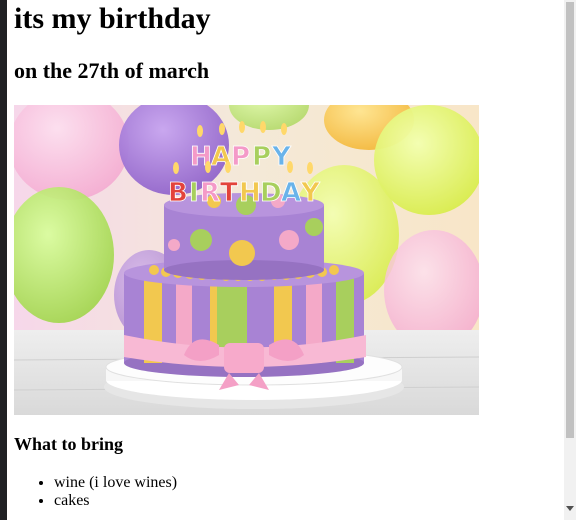  What do you see at coordinates (250, 193) in the screenshot?
I see `svg-text: H` at bounding box center [250, 193].